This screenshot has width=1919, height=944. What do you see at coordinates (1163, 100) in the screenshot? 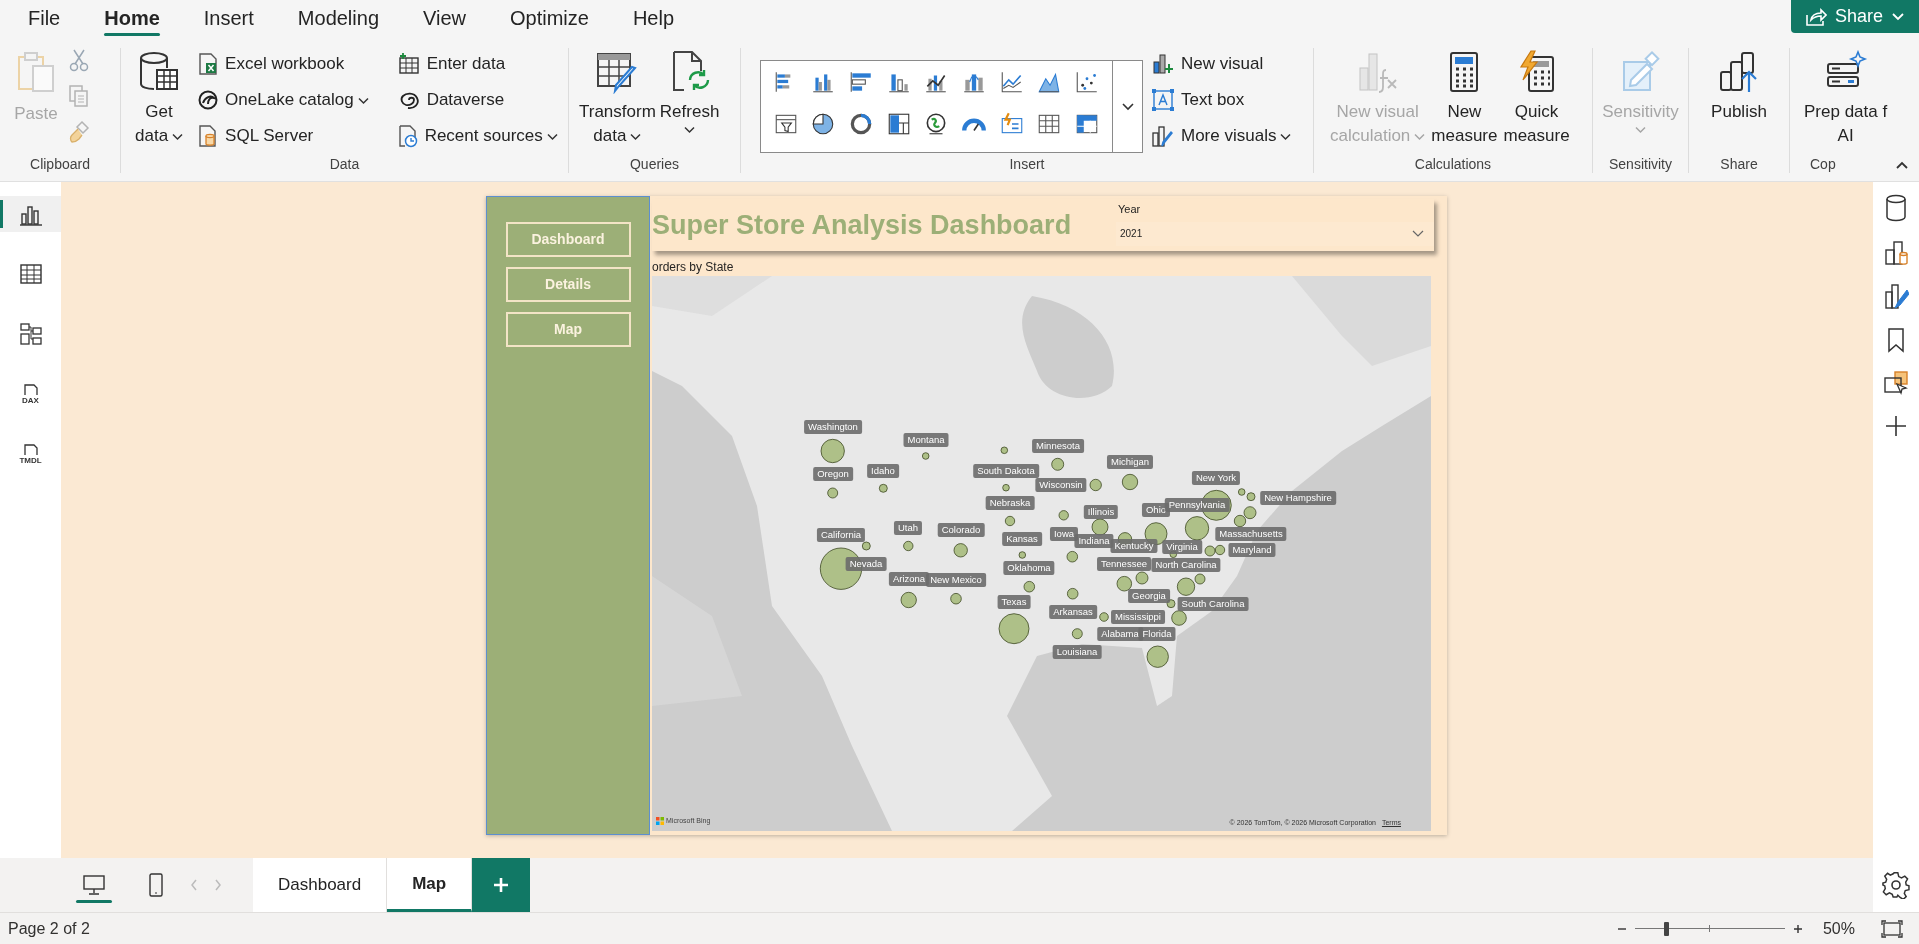
I see `text-box-icon` at bounding box center [1163, 100].